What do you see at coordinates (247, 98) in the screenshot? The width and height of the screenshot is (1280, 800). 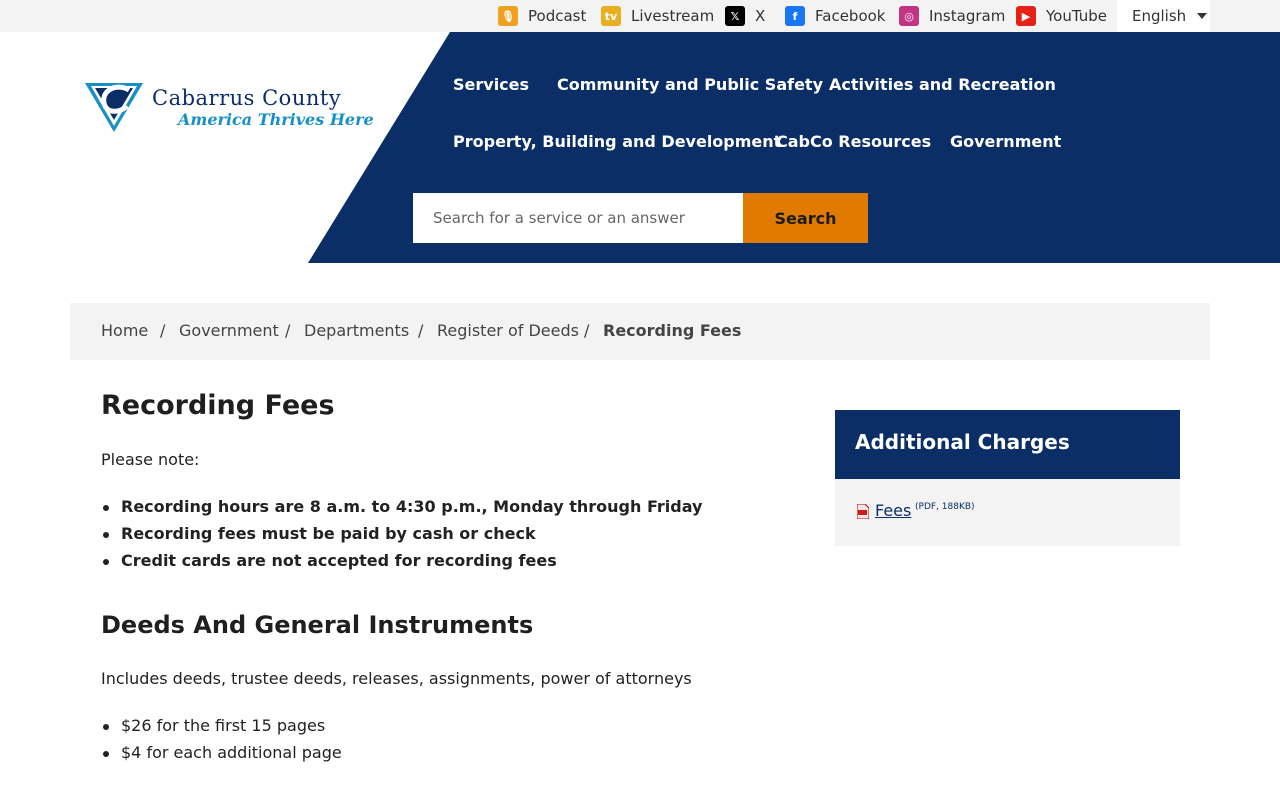 I see `logo-title: Cabarrus County` at bounding box center [247, 98].